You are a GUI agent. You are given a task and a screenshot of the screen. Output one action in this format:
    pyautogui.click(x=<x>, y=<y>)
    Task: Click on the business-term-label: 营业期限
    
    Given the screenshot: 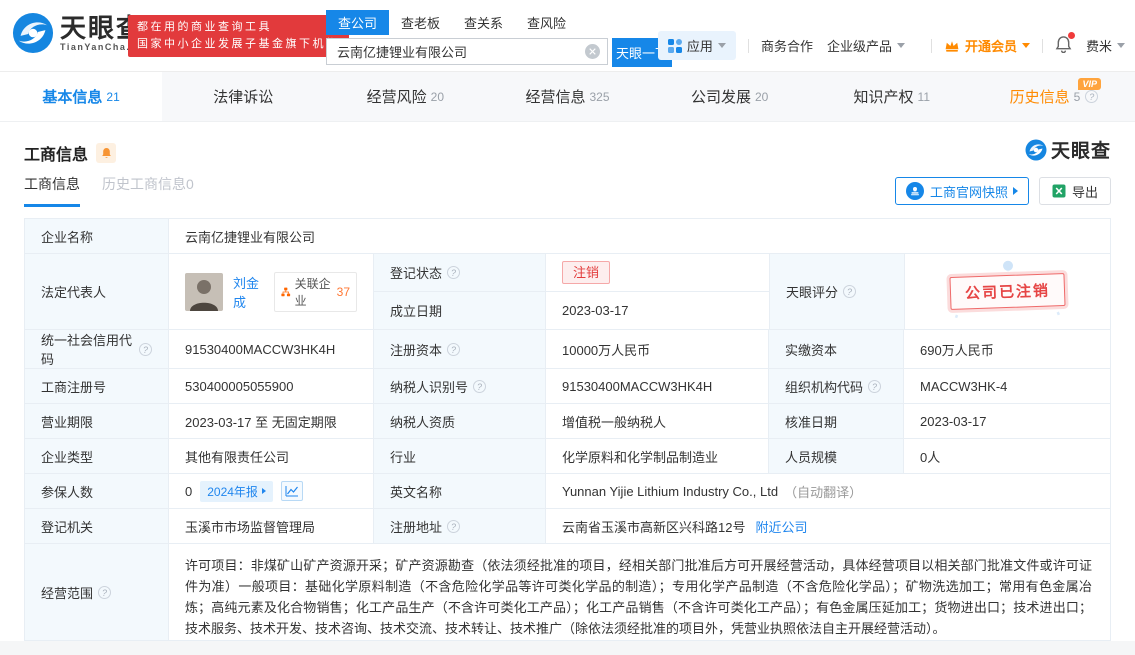 What is the action you would take?
    pyautogui.click(x=97, y=421)
    